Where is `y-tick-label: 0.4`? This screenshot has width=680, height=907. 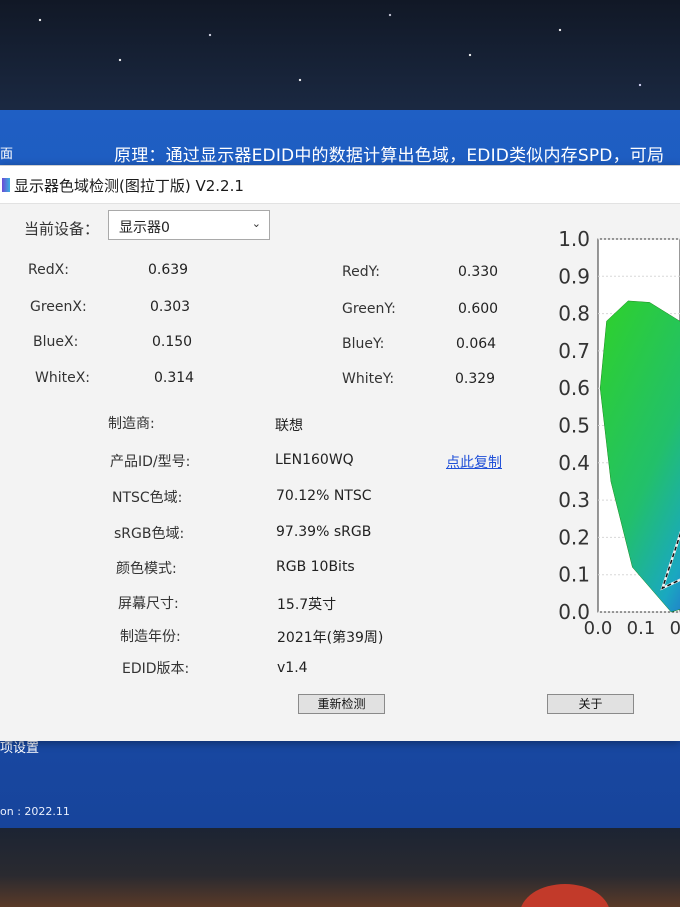 y-tick-label: 0.4 is located at coordinates (574, 463).